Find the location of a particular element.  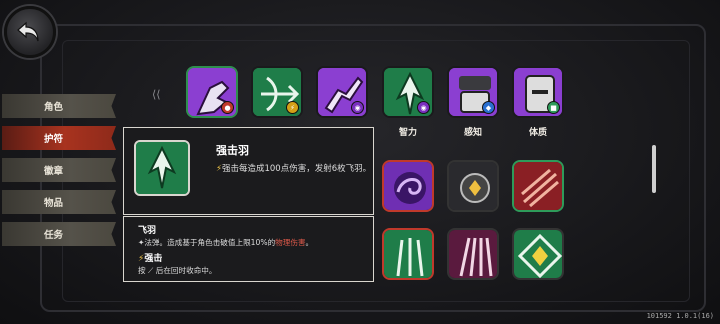

tab-label: 徽章 is located at coordinates (54, 171).